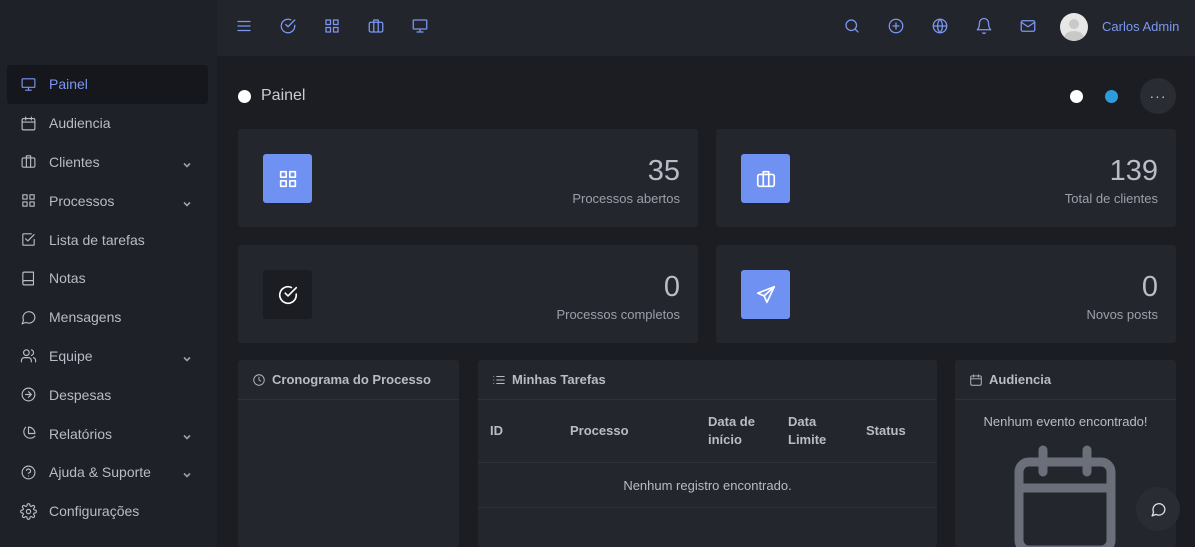 The height and width of the screenshot is (547, 1195). I want to click on stat-card-total-de-clientes: 139 Total de clientes, so click(946, 178).